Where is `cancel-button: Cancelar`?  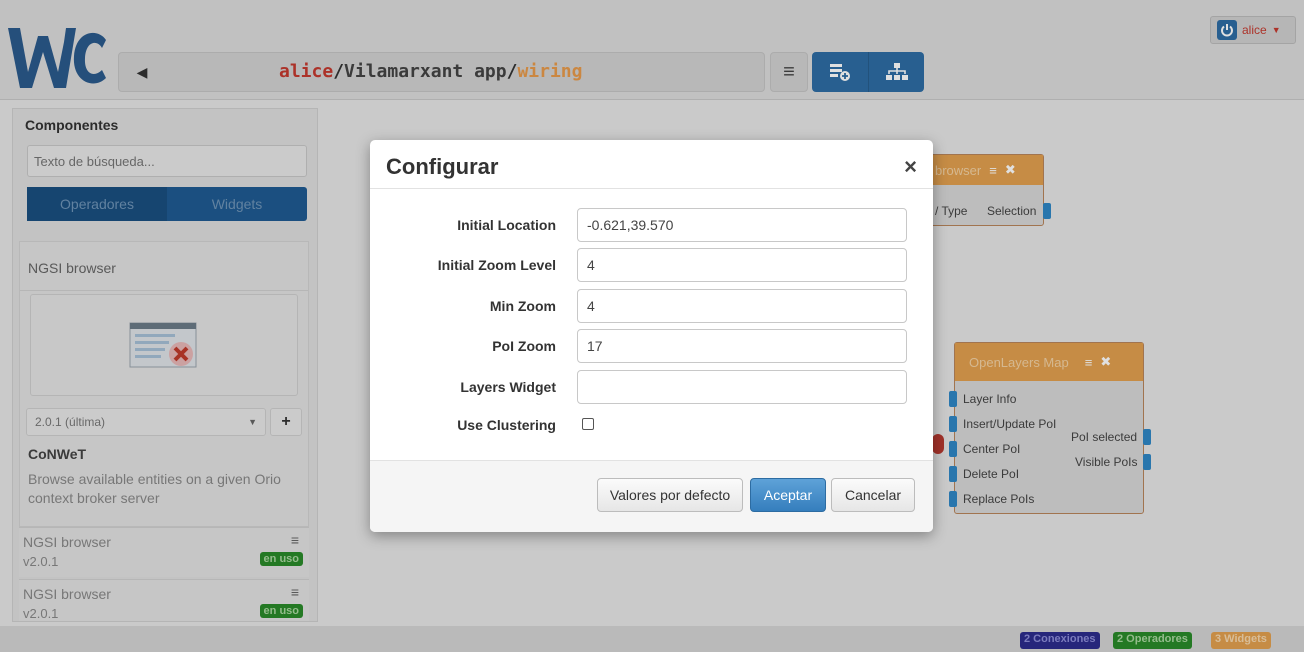
cancel-button: Cancelar is located at coordinates (873, 495).